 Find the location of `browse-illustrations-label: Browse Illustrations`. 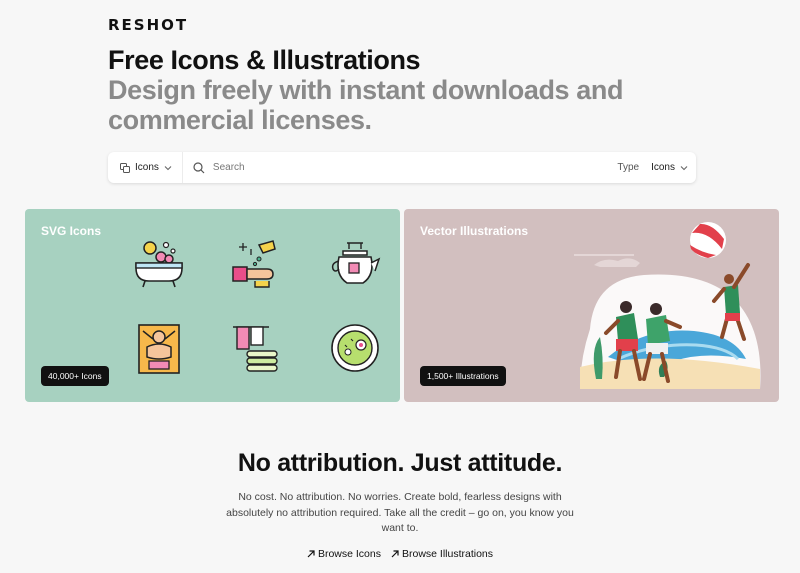

browse-illustrations-label: Browse Illustrations is located at coordinates (447, 554).